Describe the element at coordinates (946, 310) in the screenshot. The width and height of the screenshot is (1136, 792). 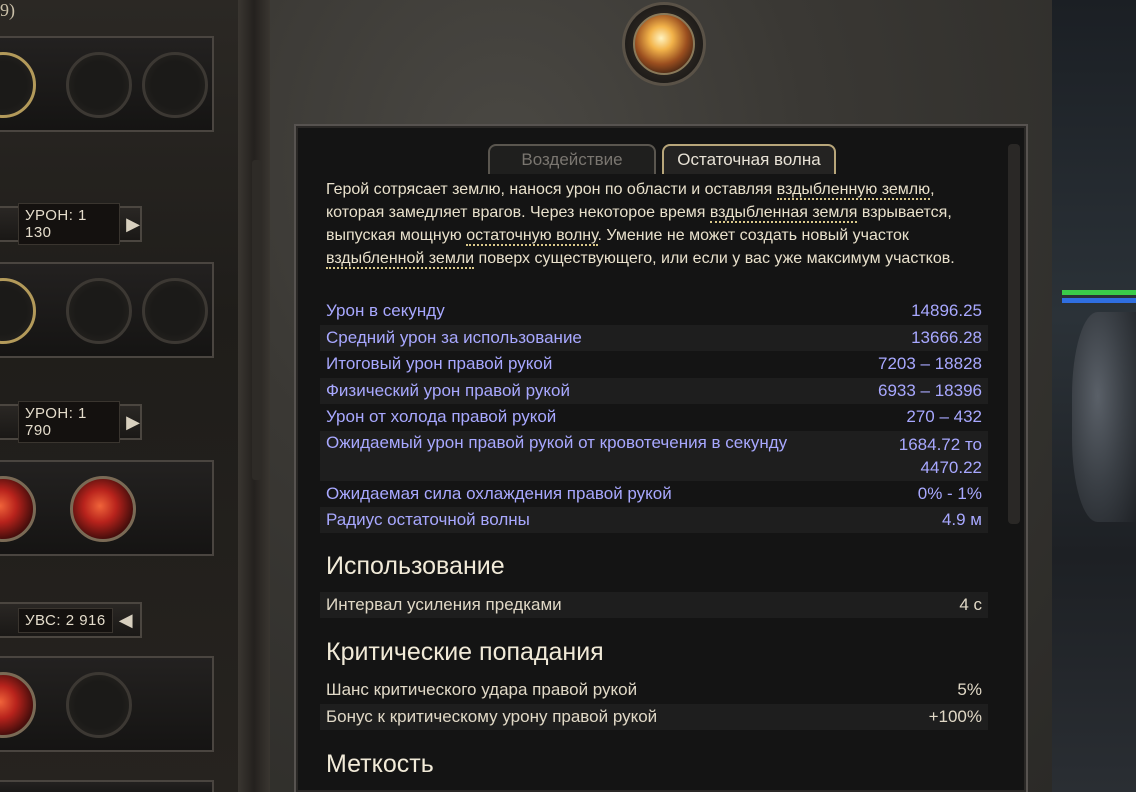
I see `stat-value: 14896.25` at that location.